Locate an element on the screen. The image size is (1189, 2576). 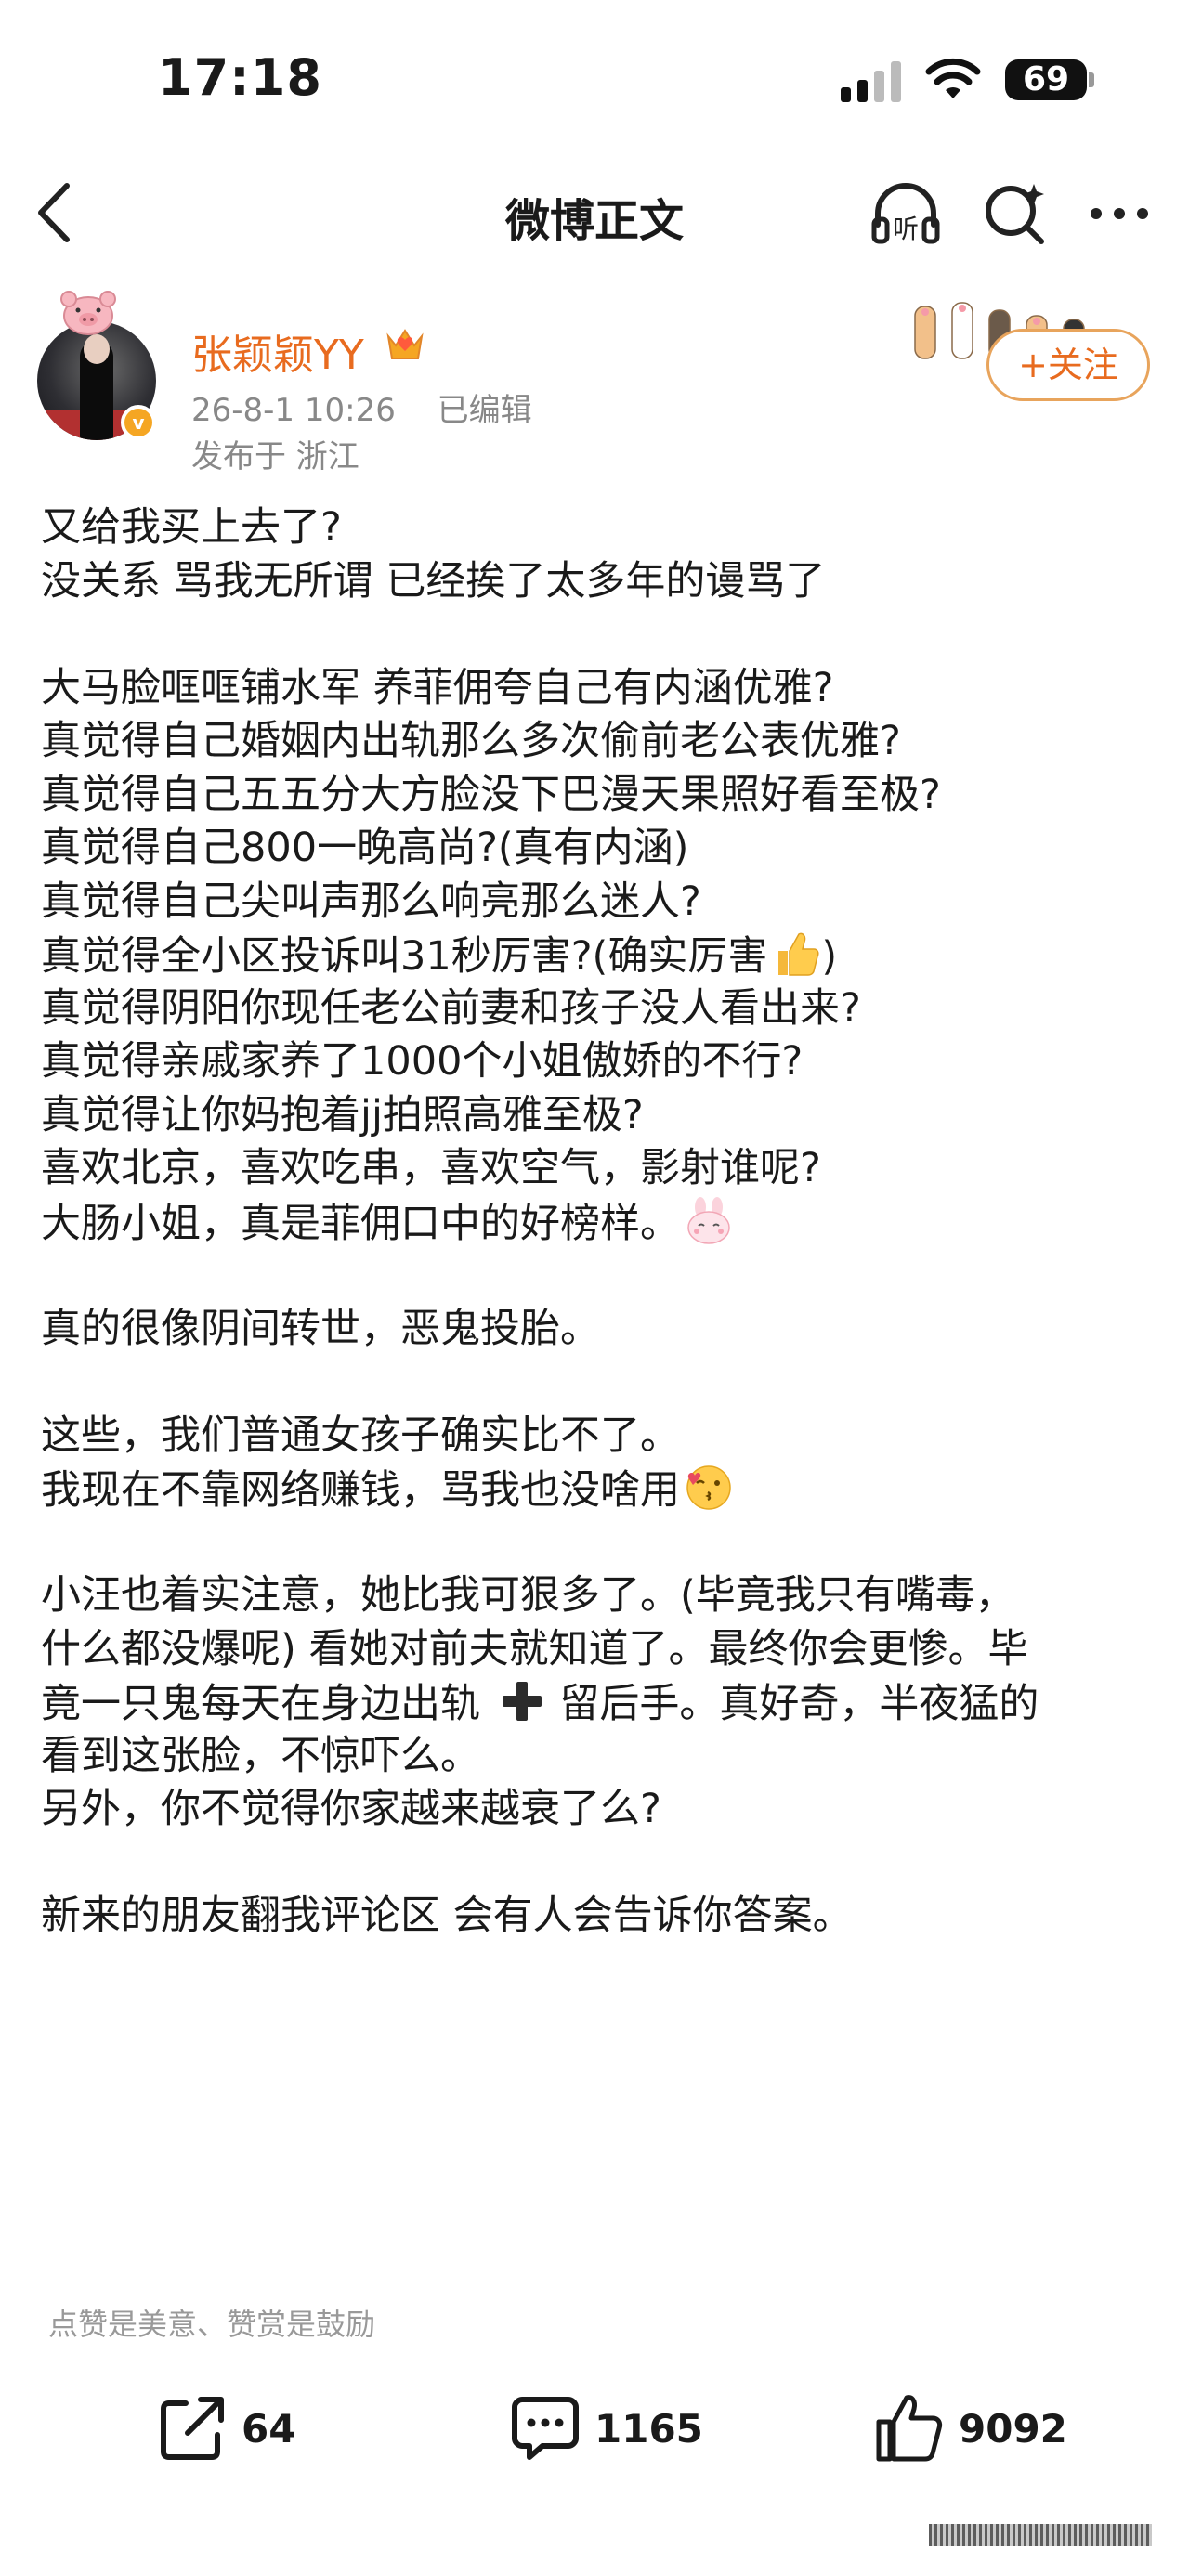
follow-button: +关注 is located at coordinates (1068, 365).